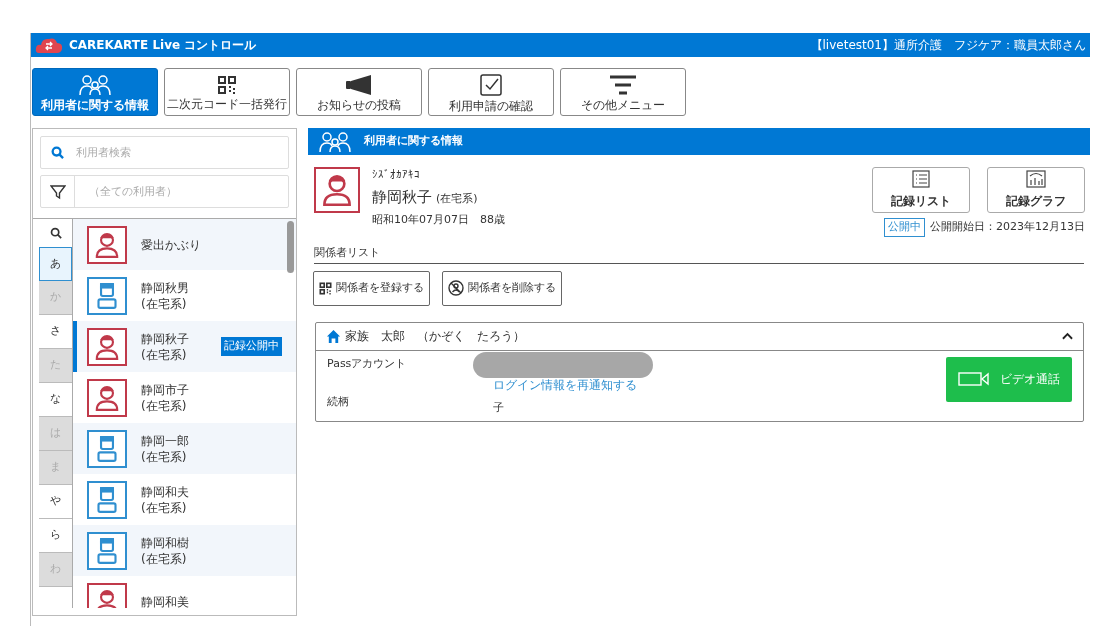 The height and width of the screenshot is (626, 1103). Describe the element at coordinates (623, 84) in the screenshot. I see `menu-icon` at that location.